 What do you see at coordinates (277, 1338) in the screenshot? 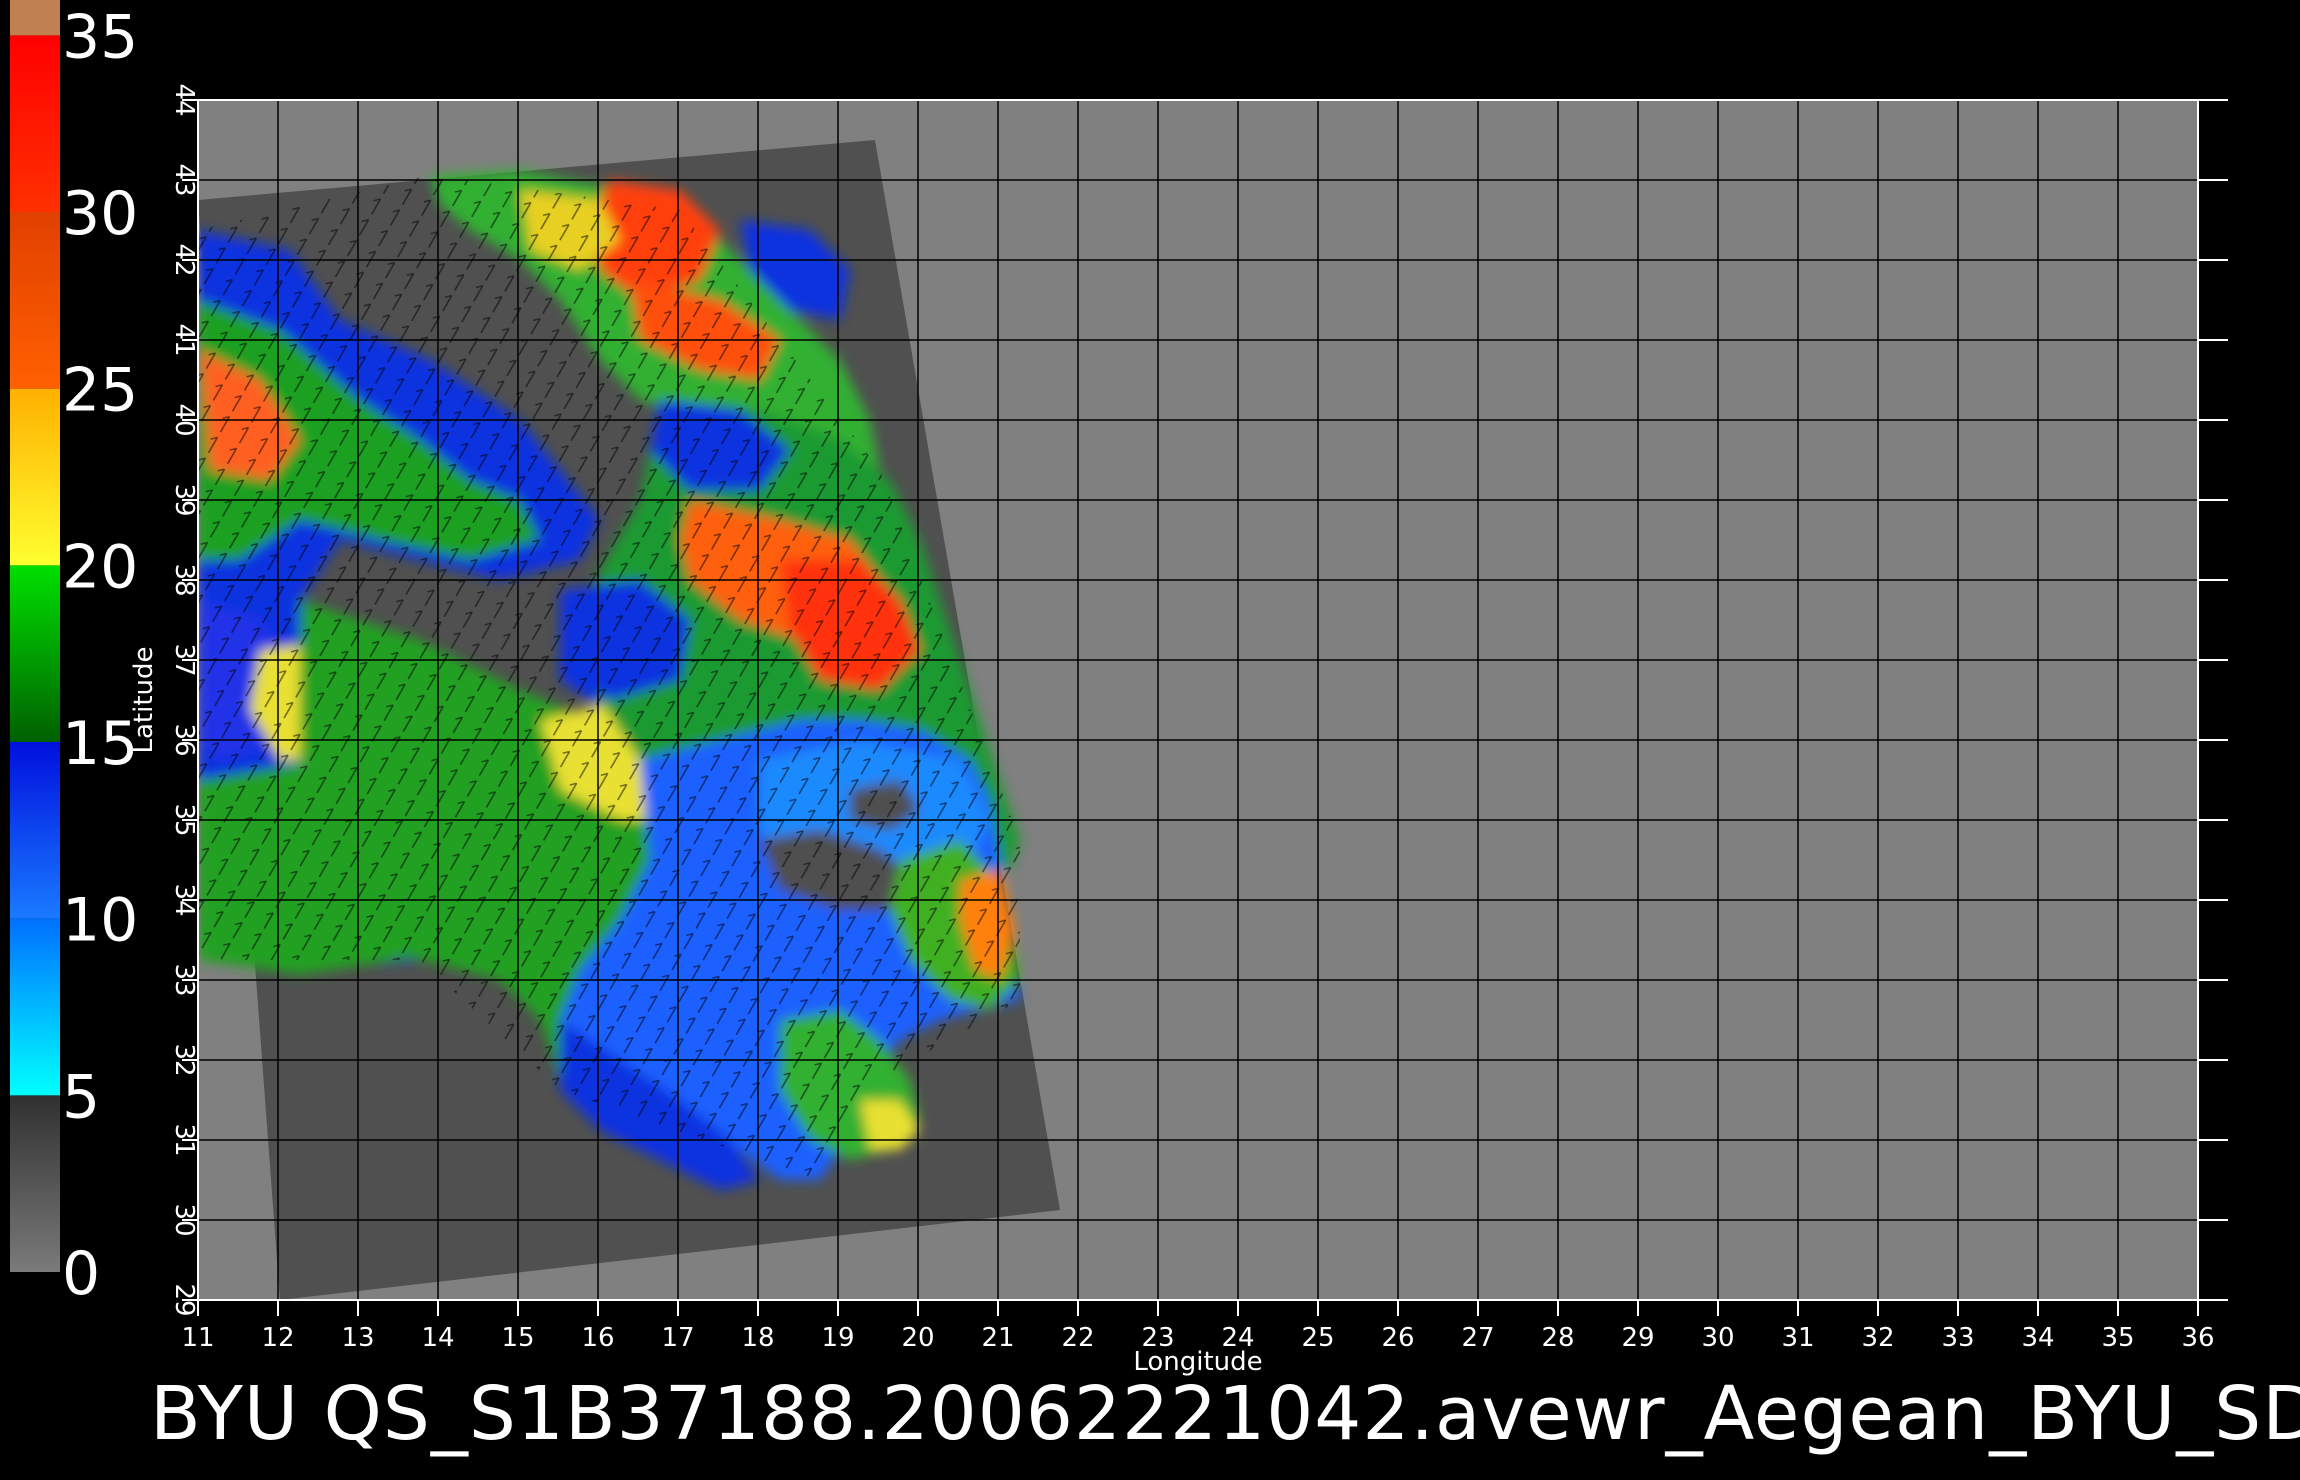
I see `lon-tick-label: 12` at bounding box center [277, 1338].